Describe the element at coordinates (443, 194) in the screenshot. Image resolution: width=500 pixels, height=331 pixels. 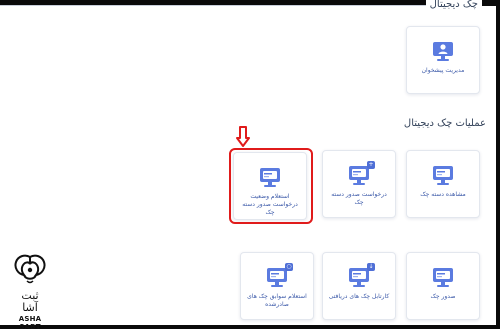
I see `view-checkbook-label: مشاهده دسته چک` at that location.